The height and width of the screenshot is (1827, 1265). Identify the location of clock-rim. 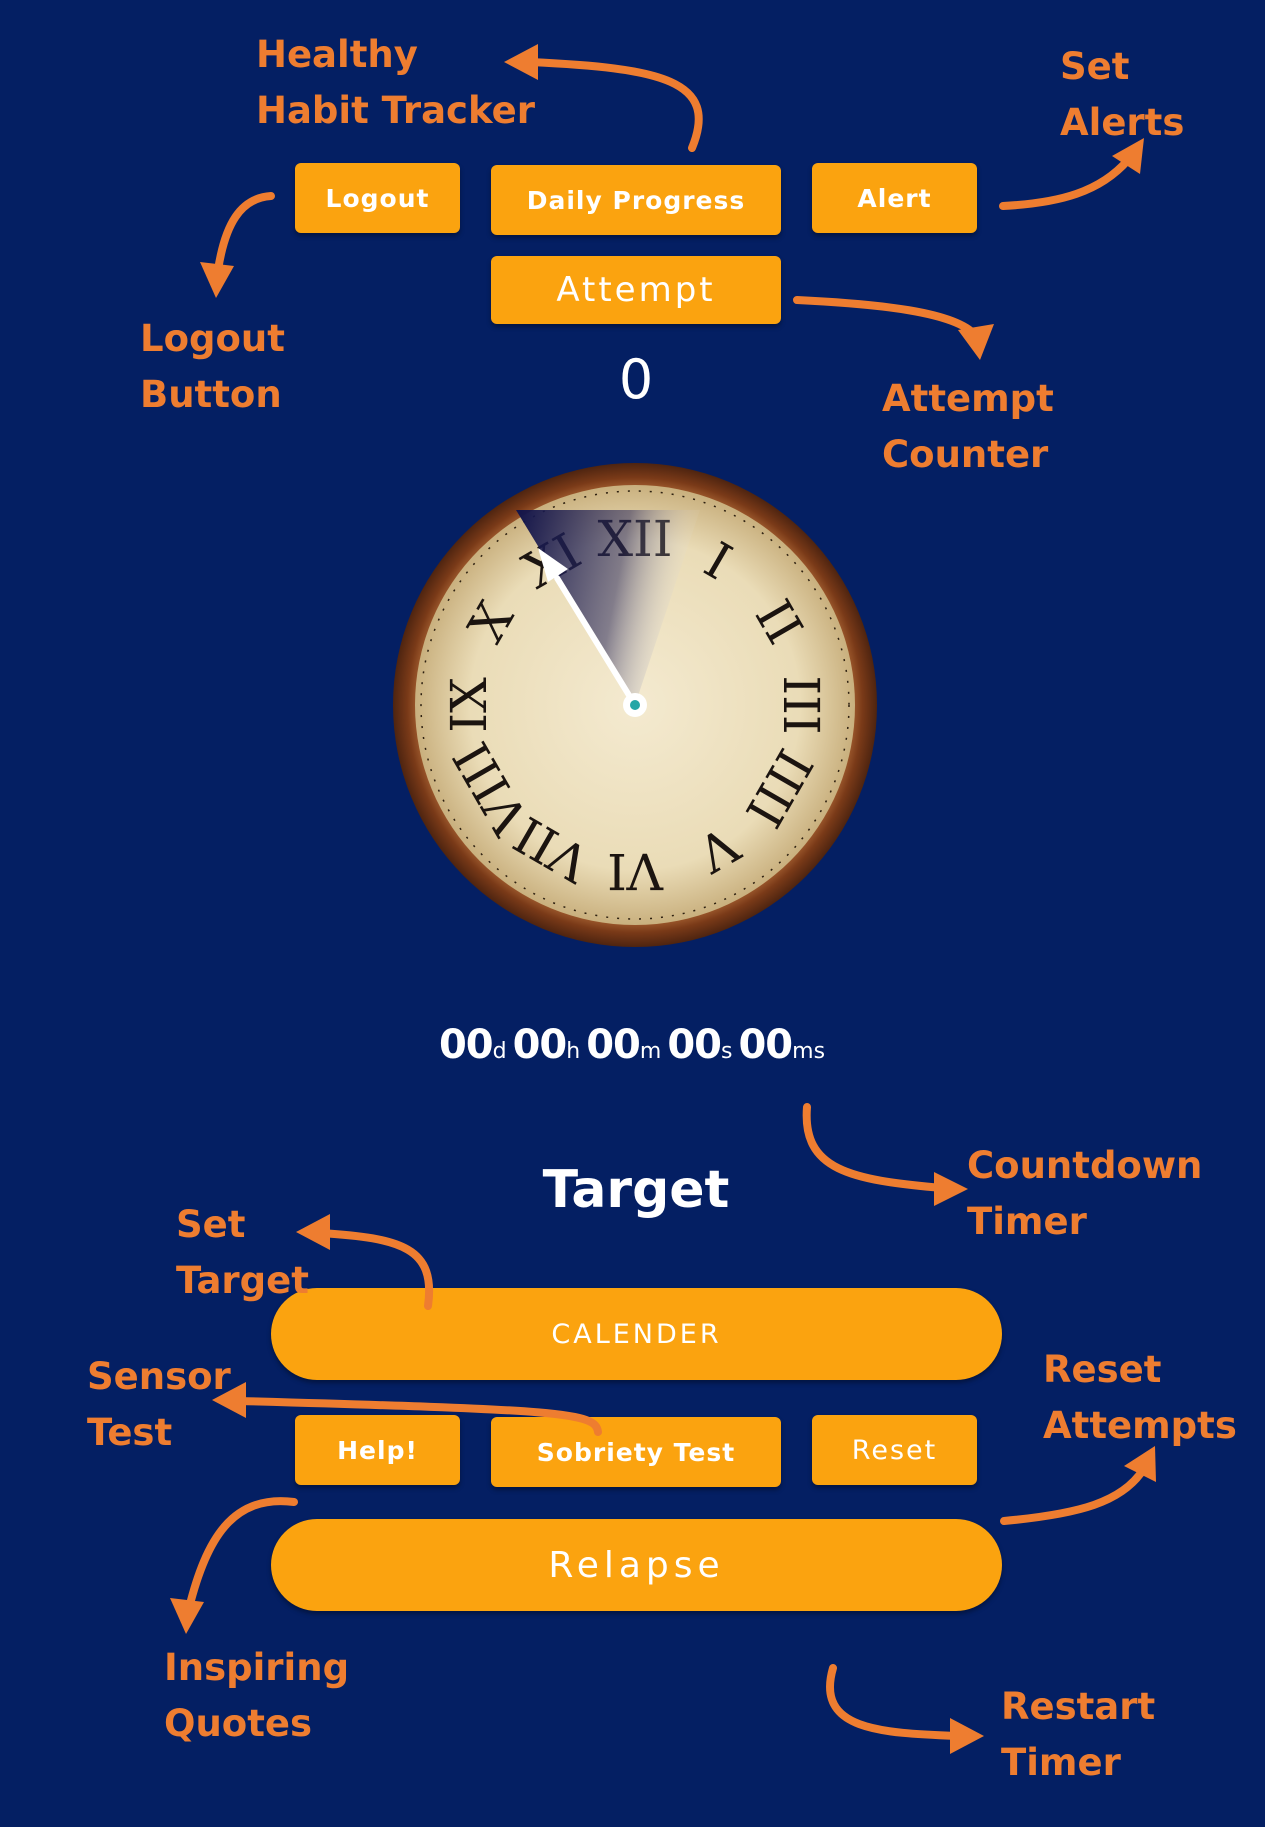
(635, 705).